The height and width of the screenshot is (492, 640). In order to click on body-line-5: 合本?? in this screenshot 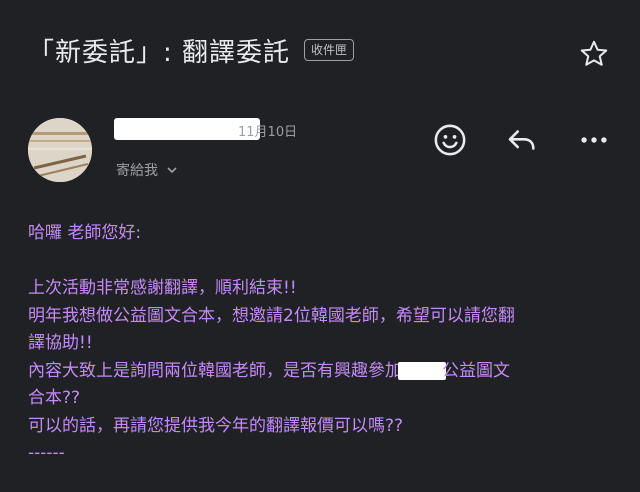, I will do `click(54, 398)`.